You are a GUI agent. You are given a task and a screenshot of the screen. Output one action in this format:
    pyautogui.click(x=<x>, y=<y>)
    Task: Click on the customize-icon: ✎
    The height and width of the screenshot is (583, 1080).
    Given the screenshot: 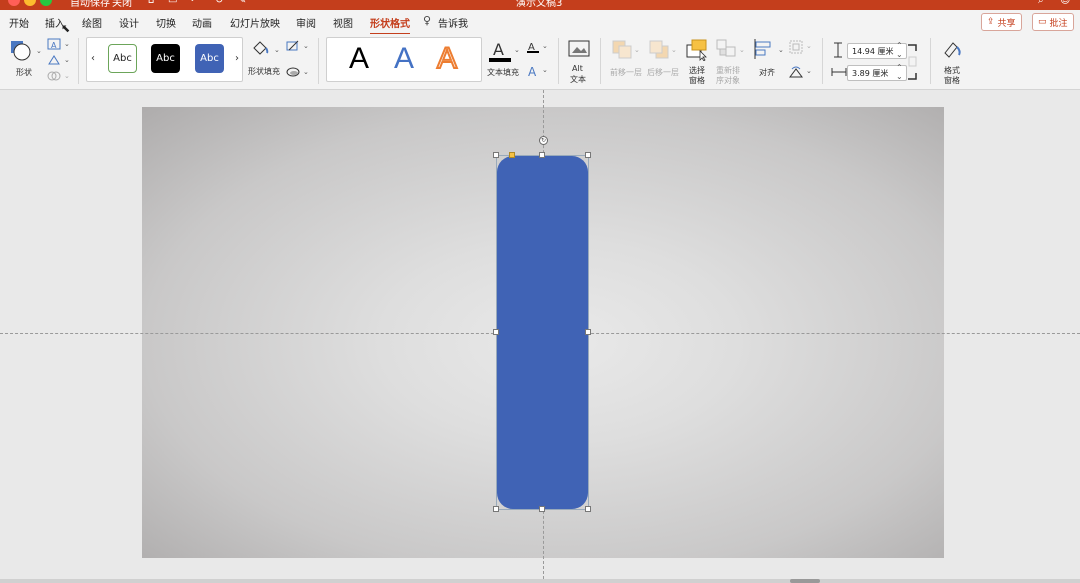 What is the action you would take?
    pyautogui.click(x=242, y=3)
    